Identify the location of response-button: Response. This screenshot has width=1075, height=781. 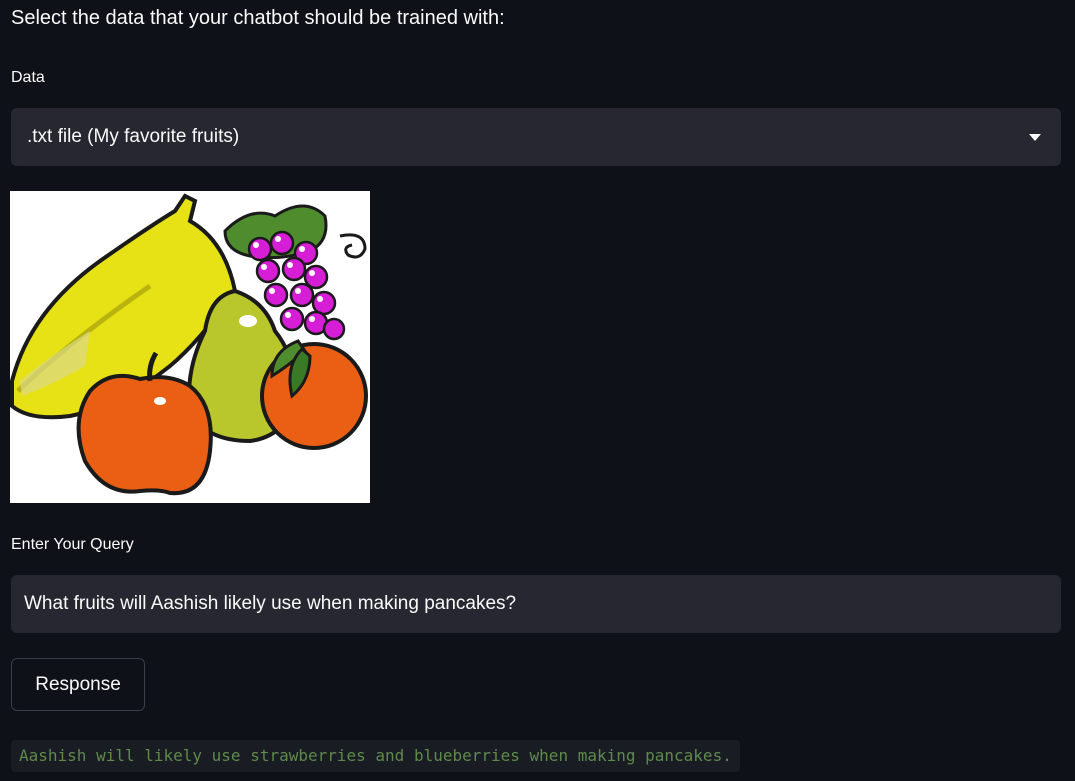
(78, 684).